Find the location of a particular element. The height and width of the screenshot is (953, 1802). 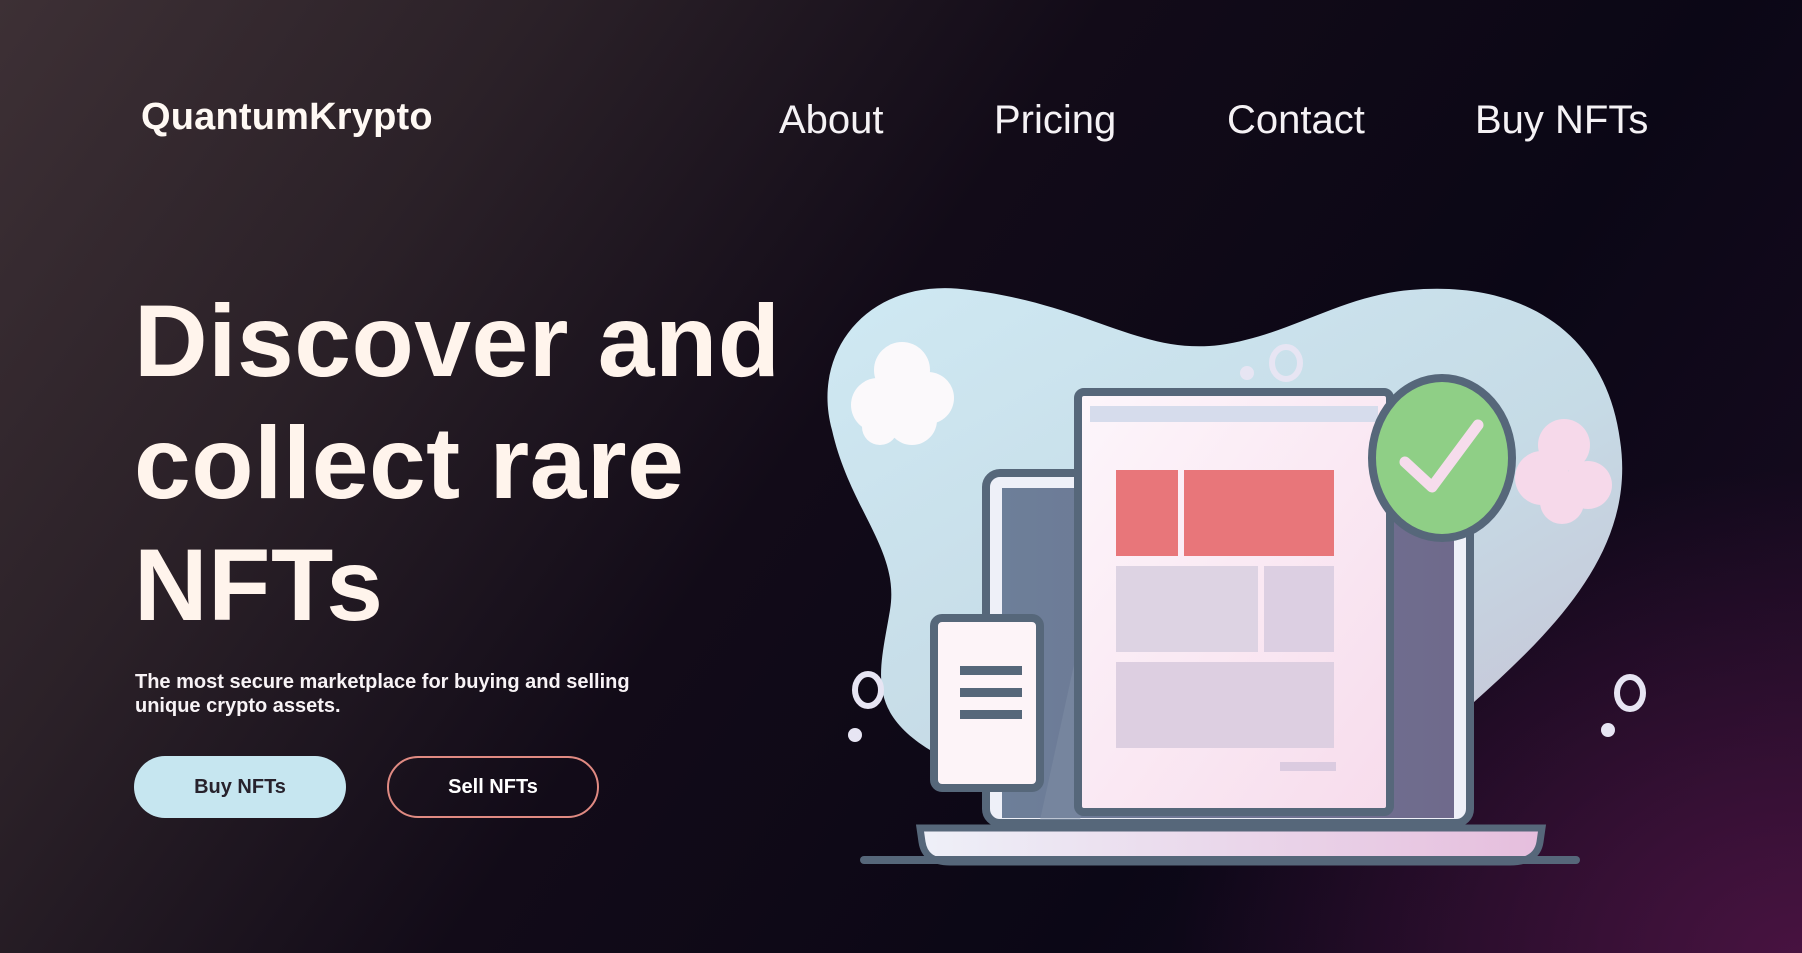

nav-link-about: About is located at coordinates (831, 120).